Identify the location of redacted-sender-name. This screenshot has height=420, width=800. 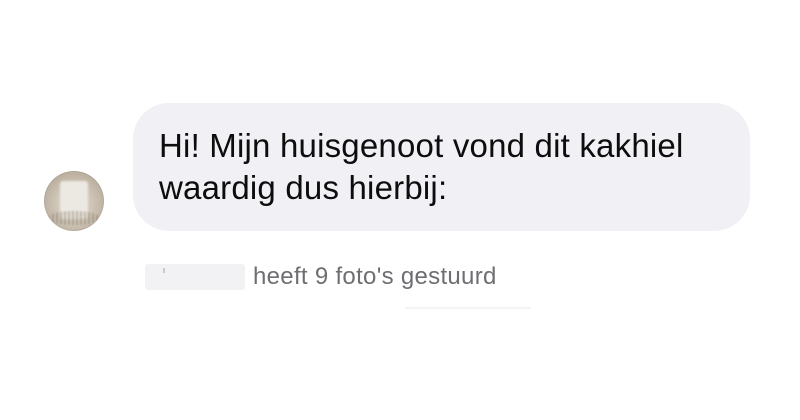
(195, 277).